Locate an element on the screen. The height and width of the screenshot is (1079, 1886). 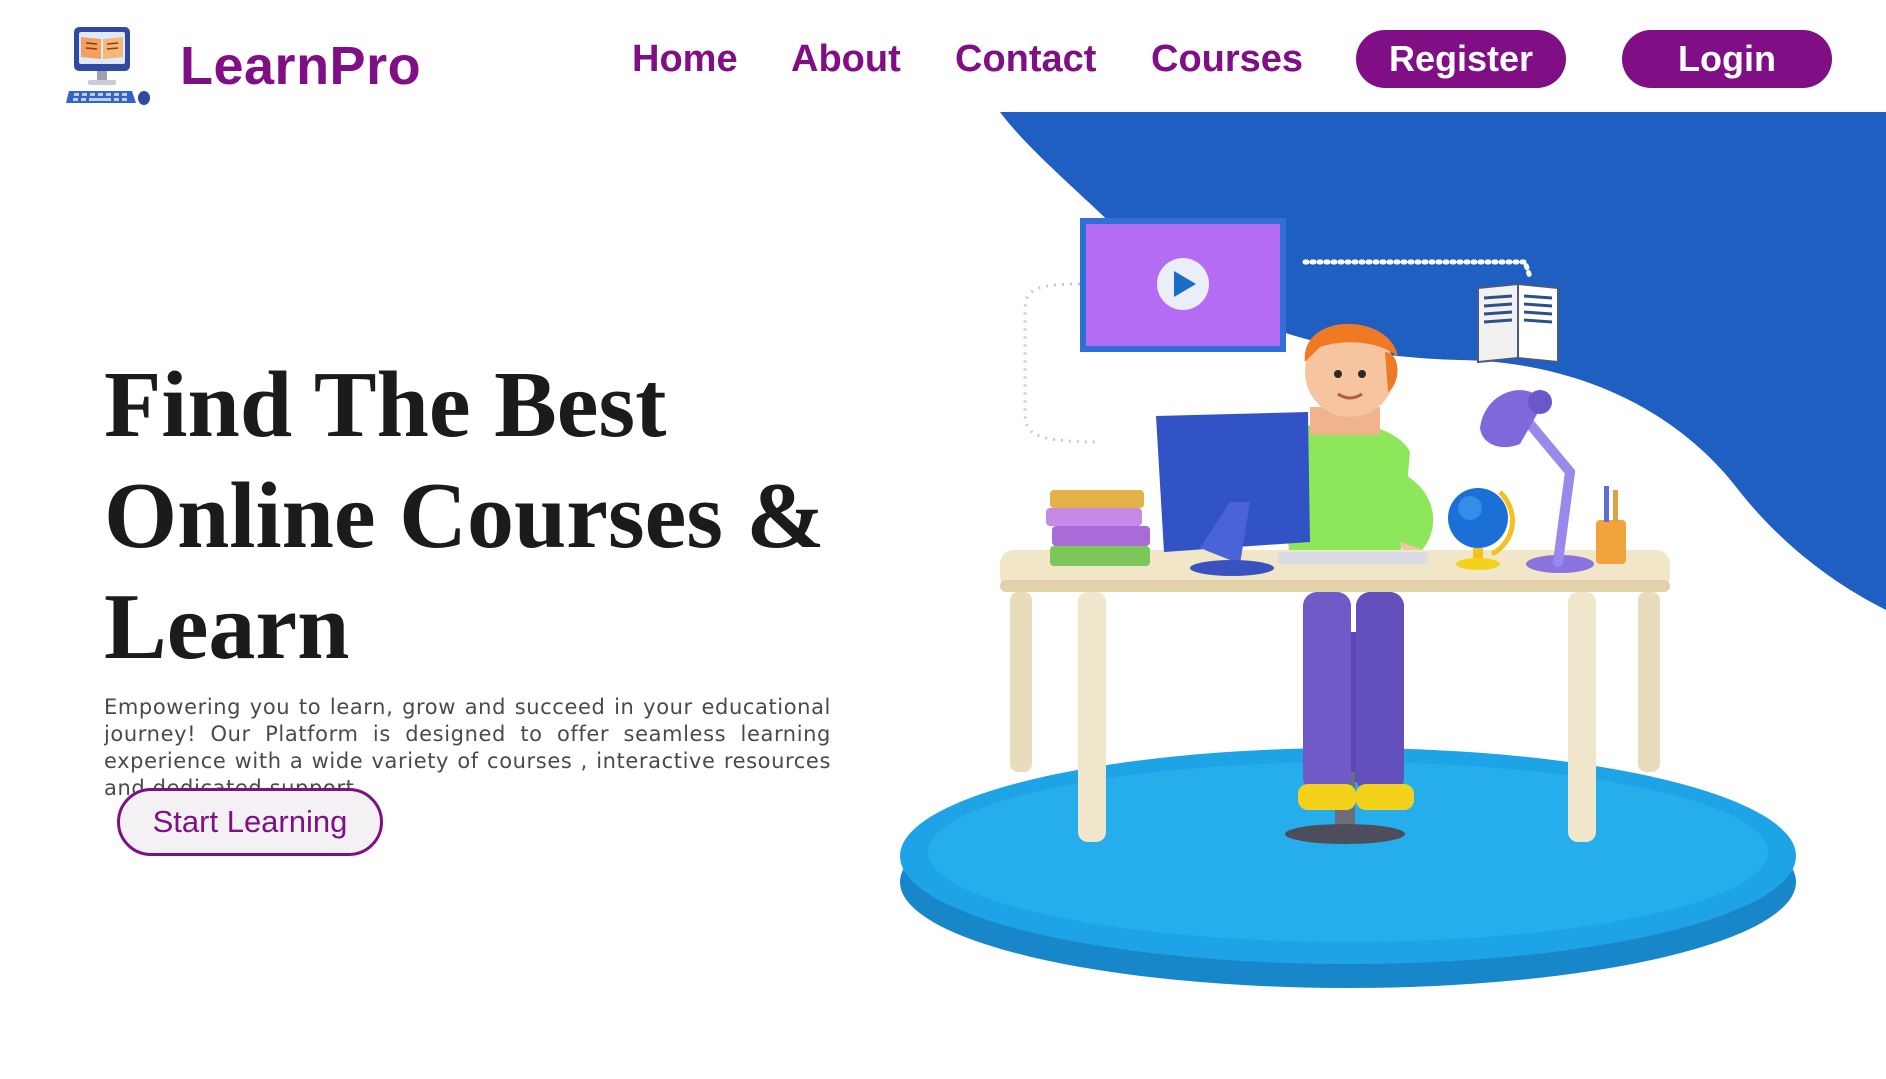
video-play-icon is located at coordinates (1183, 285).